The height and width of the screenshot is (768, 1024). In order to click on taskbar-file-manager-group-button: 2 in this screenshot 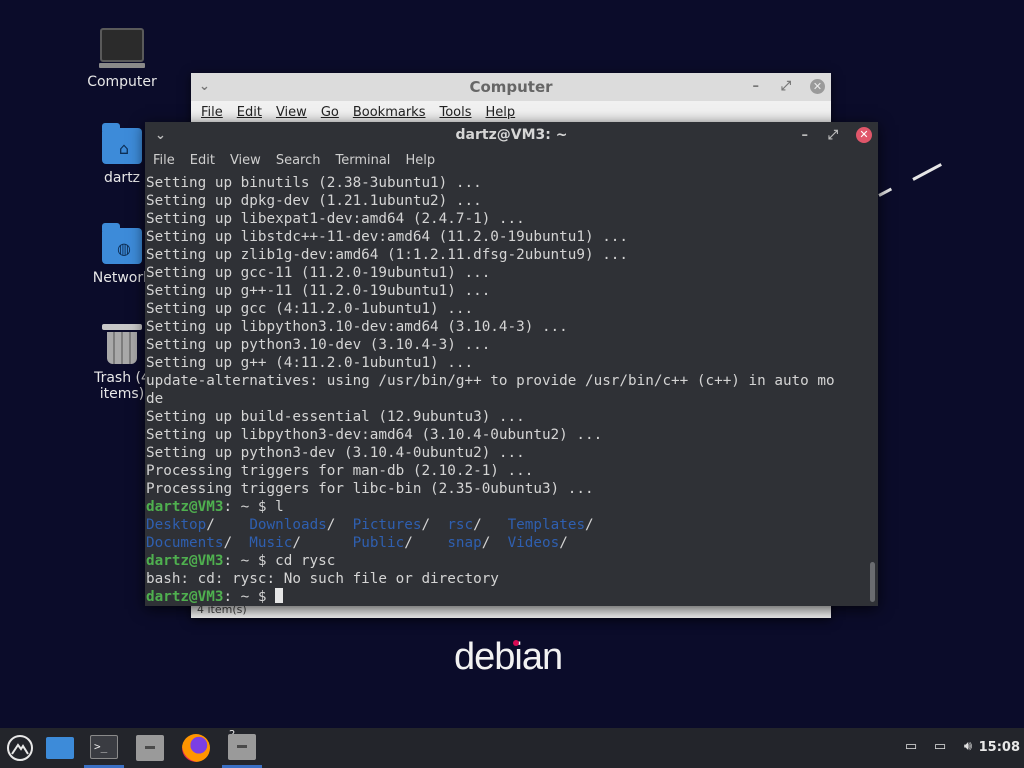, I will do `click(242, 748)`.